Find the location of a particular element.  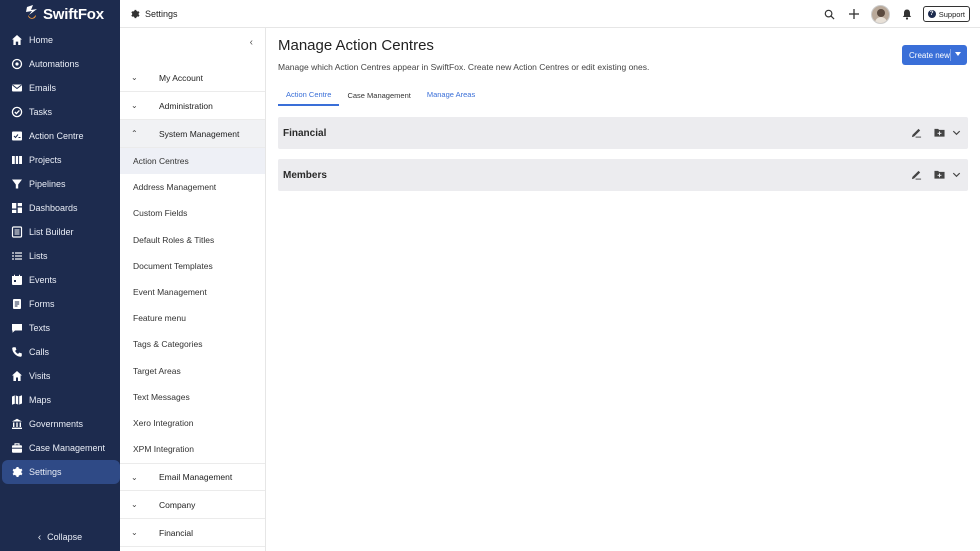

tab-manage-areas: Manage Areas is located at coordinates (451, 95).